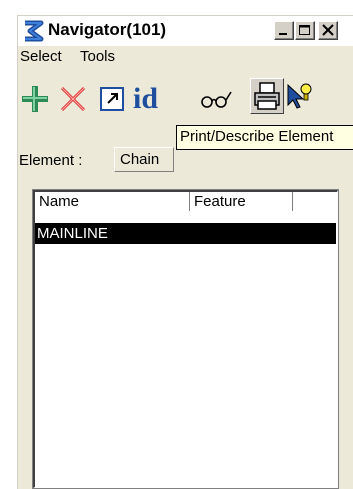 The height and width of the screenshot is (489, 353). Describe the element at coordinates (107, 29) in the screenshot. I see `window-title: Navigator(101)` at that location.